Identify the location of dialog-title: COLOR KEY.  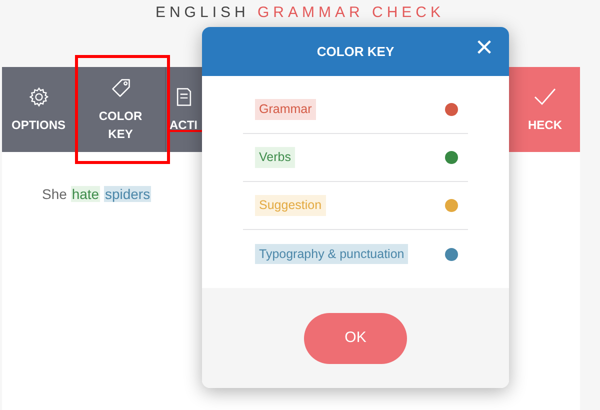
(355, 51).